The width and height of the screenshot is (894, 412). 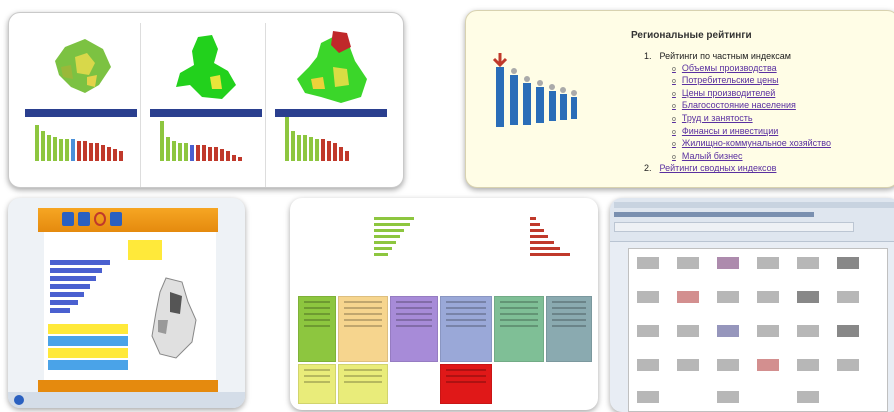 I want to click on item-label-link: Рейтинги сводных индексов, so click(x=718, y=169).